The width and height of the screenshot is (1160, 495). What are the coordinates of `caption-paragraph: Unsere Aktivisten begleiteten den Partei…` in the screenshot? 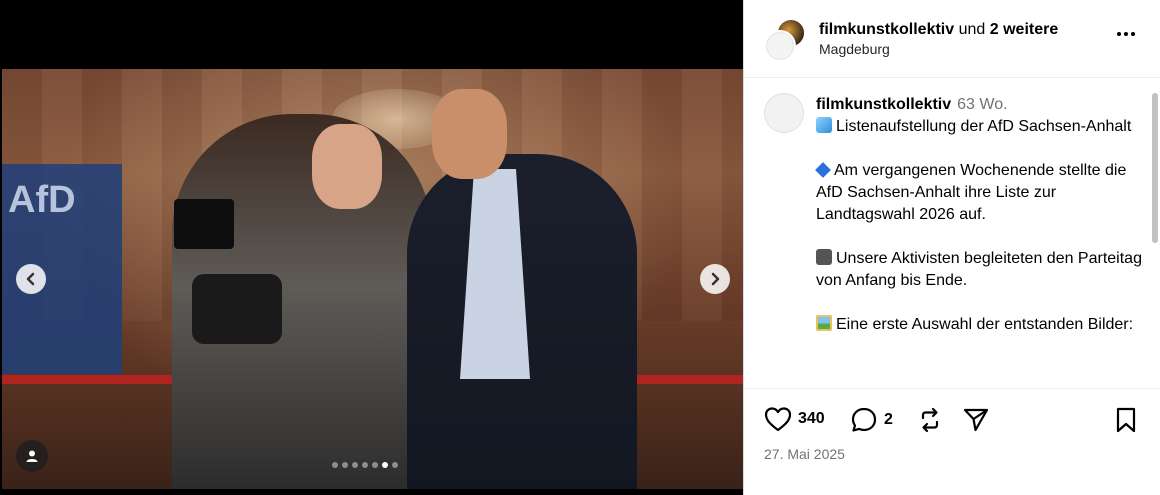 It's located at (981, 270).